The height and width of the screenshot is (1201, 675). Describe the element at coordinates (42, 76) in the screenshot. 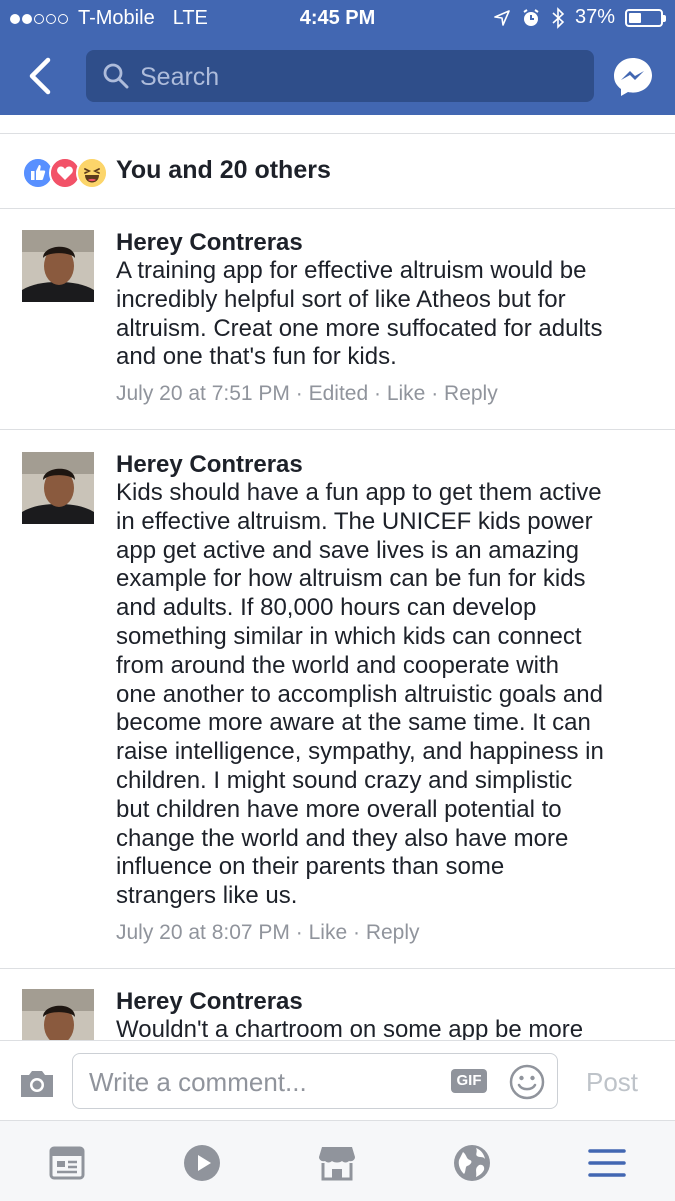

I see `back-arrow-icon` at that location.